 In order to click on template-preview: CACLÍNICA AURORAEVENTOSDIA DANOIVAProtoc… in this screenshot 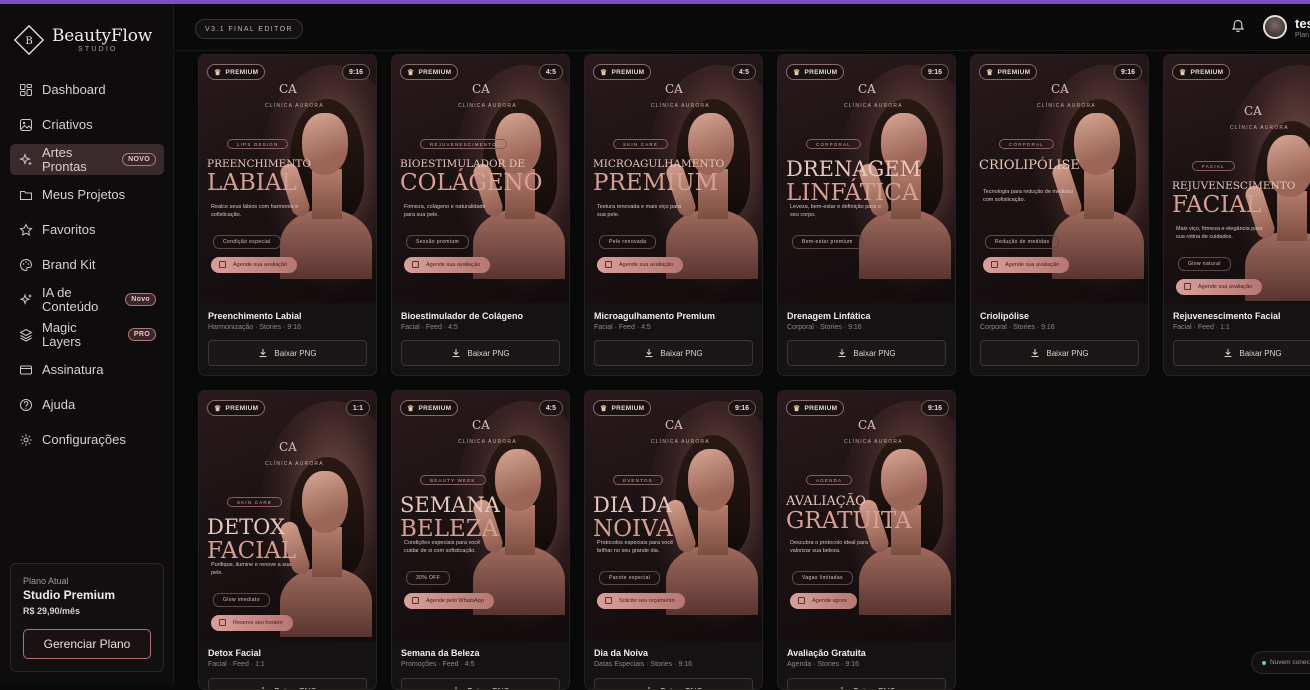, I will do `click(674, 516)`.